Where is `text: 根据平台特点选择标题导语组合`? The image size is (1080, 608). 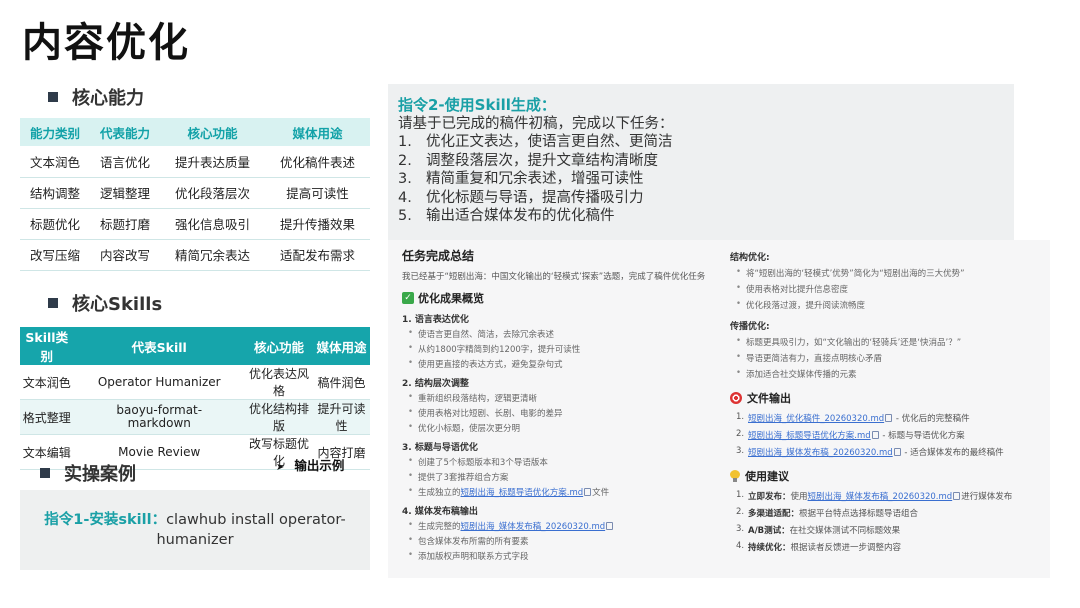
text: 根据平台特点选择标题导语组合 is located at coordinates (859, 514).